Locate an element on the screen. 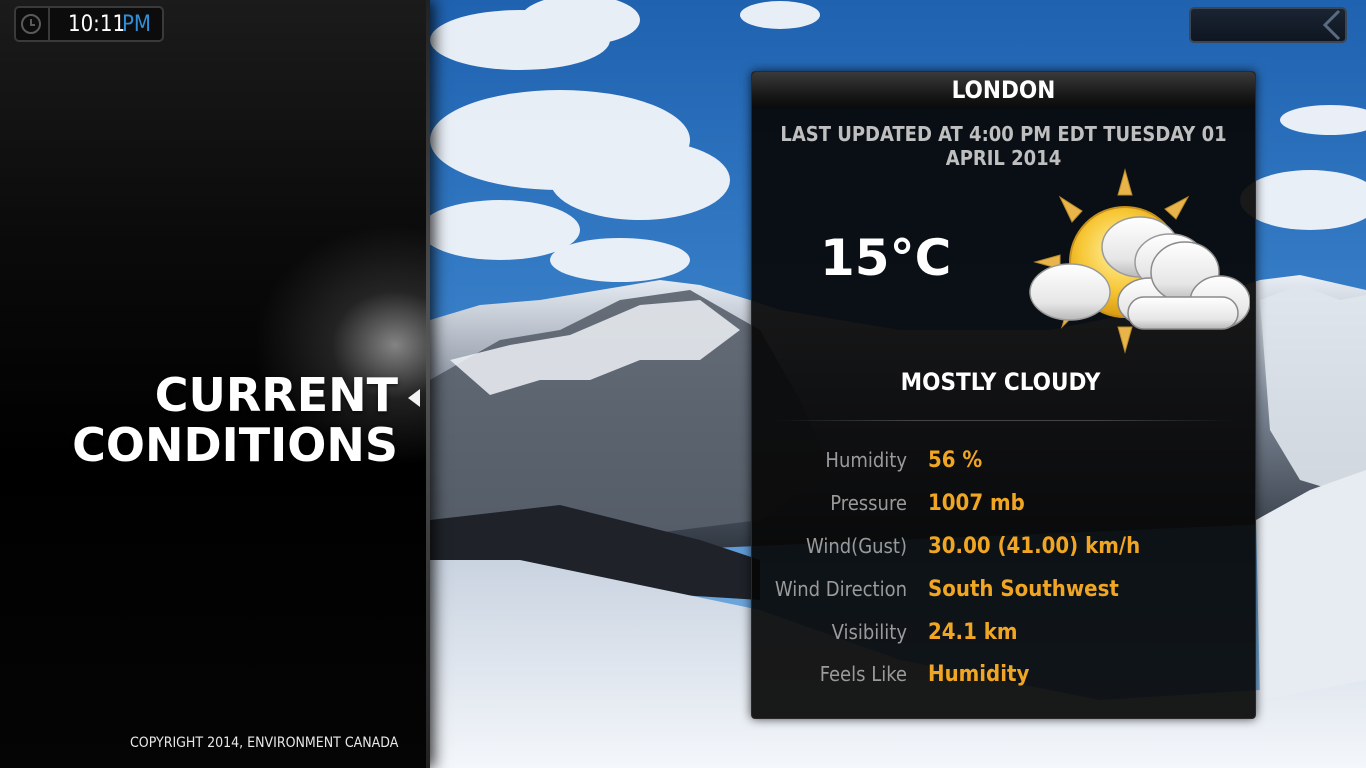 This screenshot has height=768, width=1366. detail-row-feels-like: Feels Like Humidity is located at coordinates (1003, 677).